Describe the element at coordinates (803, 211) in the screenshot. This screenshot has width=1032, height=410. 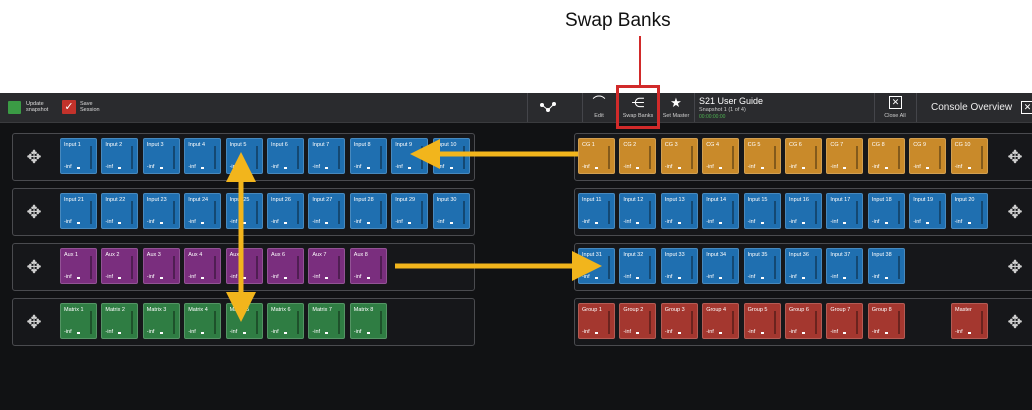
I see `channel-strip: Input 16 -inf` at that location.